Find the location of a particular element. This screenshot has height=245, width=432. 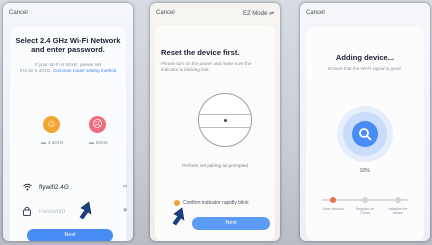

page-title-line2: and enter password. is located at coordinates (68, 49).